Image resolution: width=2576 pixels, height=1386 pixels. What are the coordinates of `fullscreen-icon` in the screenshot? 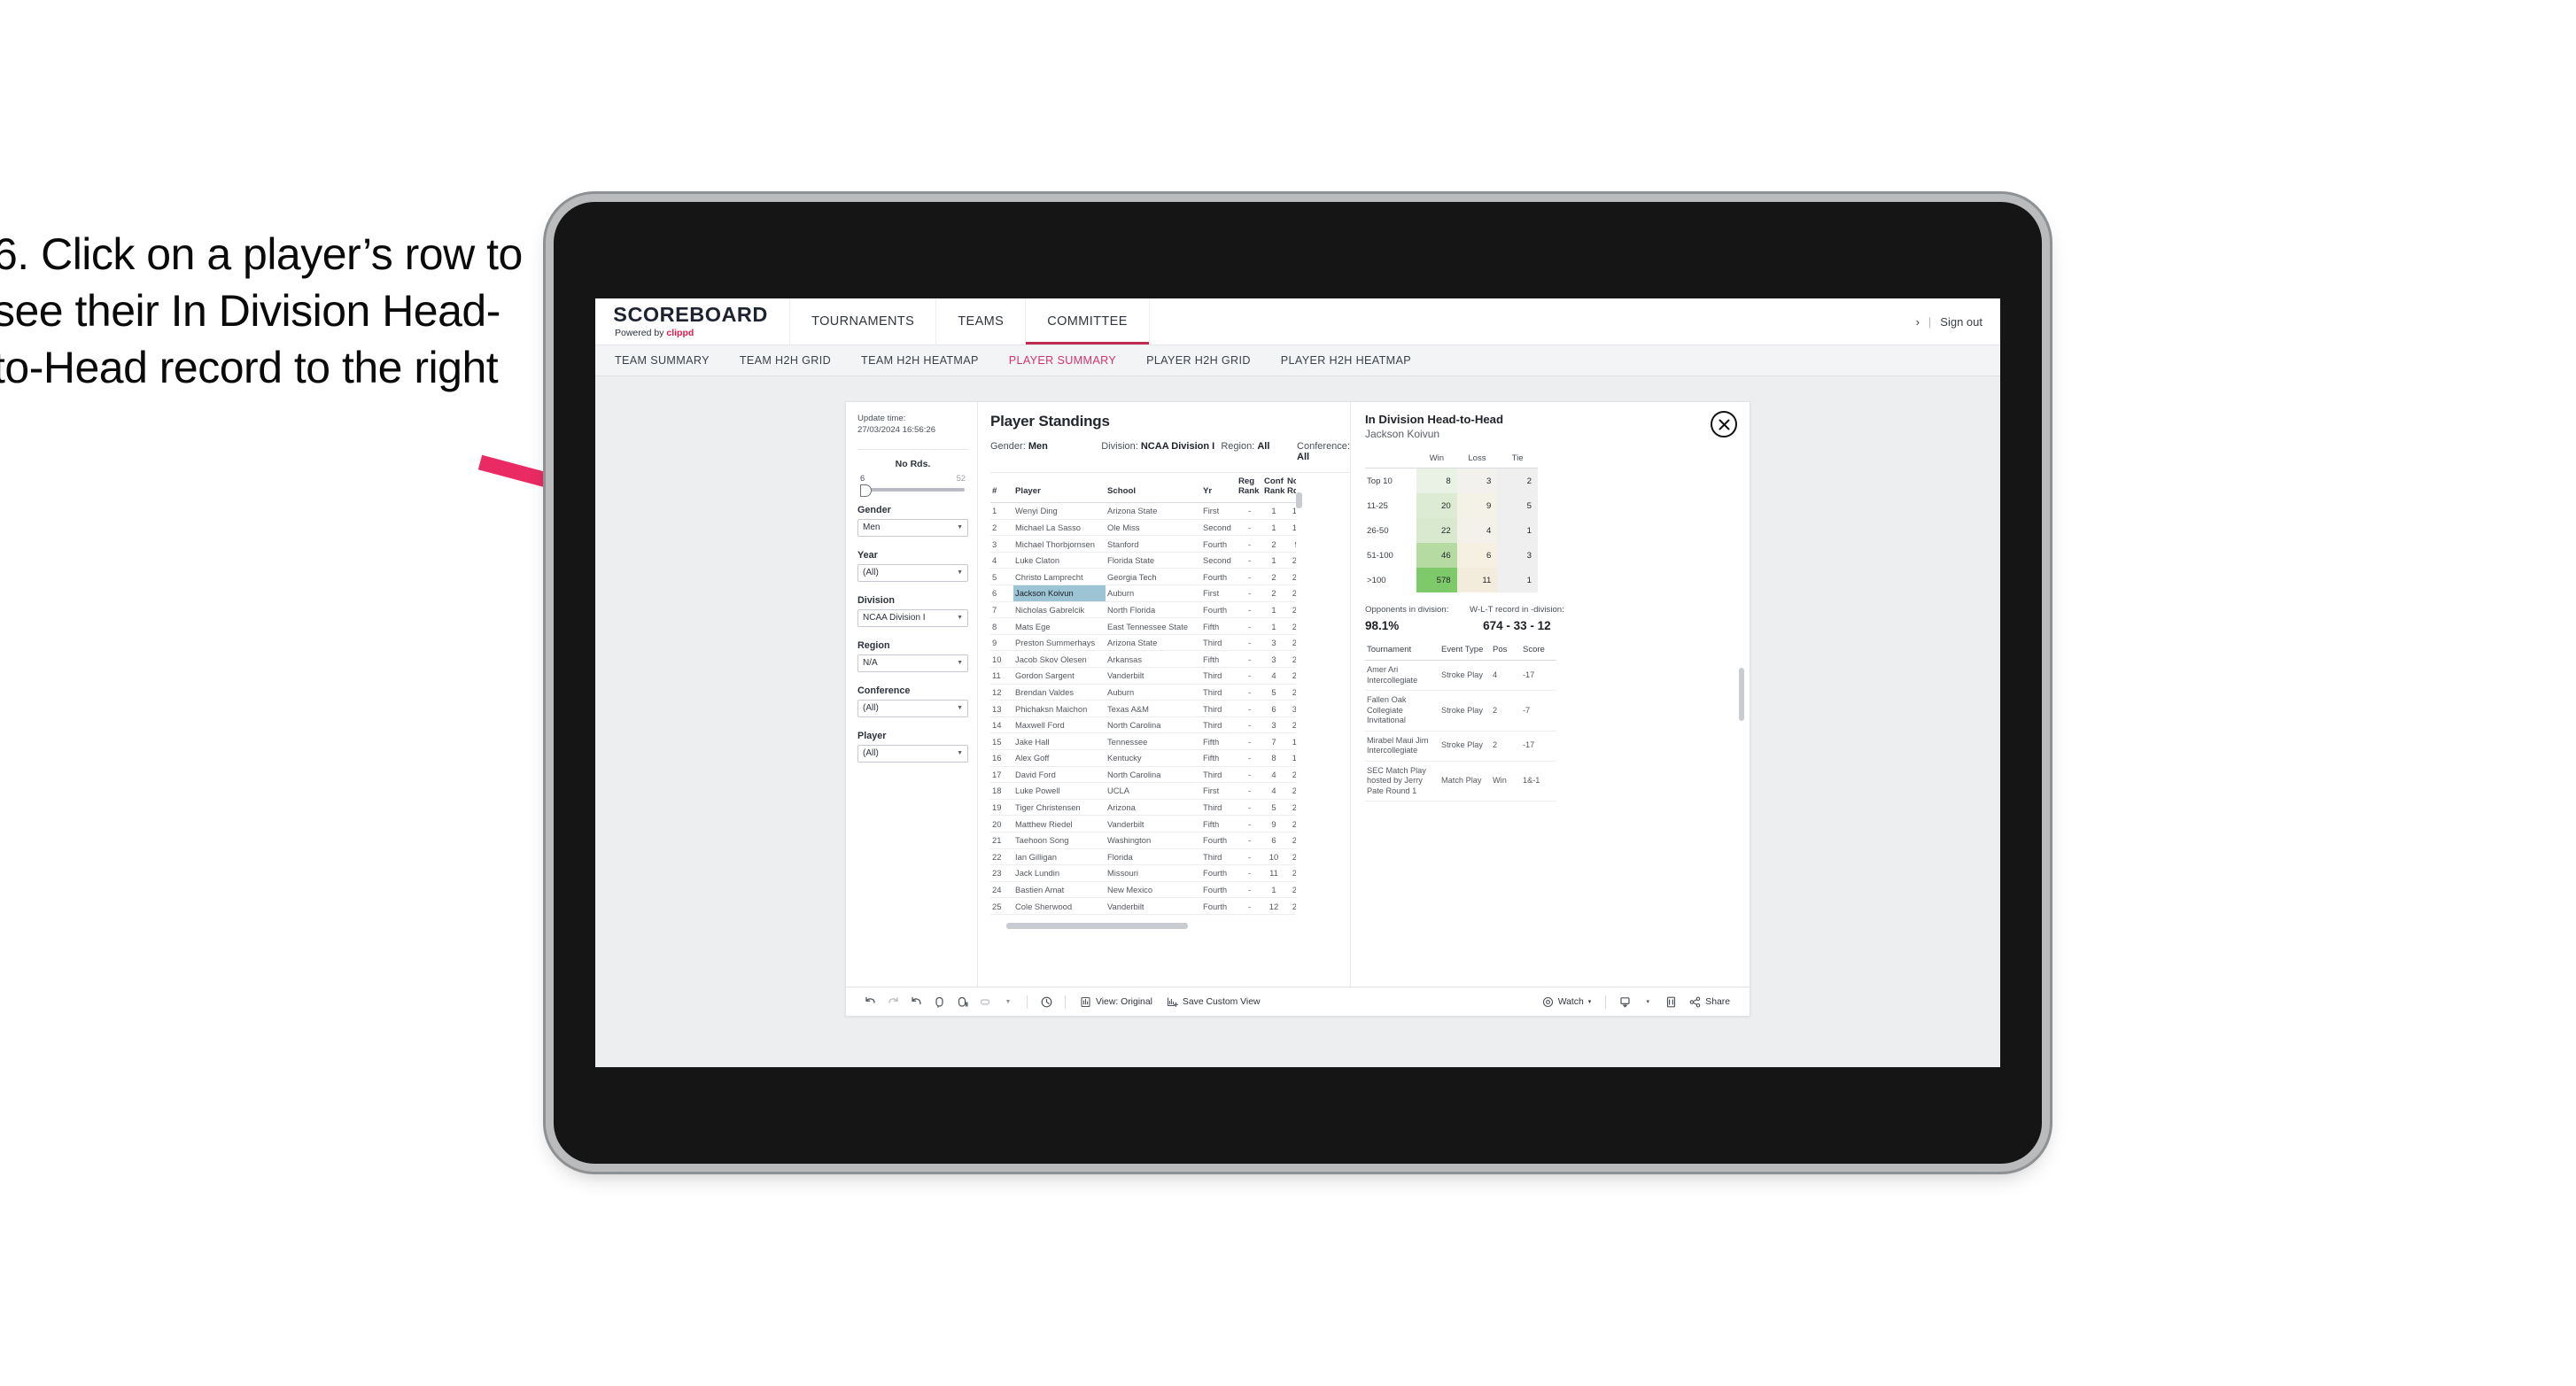 It's located at (1670, 1002).